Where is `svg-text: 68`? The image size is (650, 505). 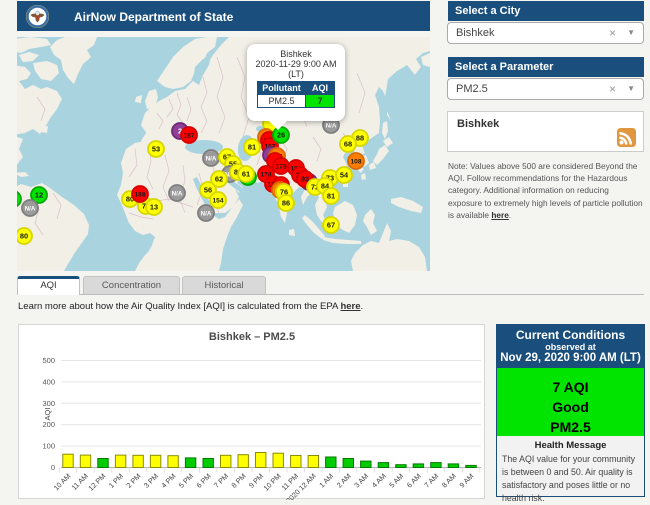 svg-text: 68 is located at coordinates (348, 143).